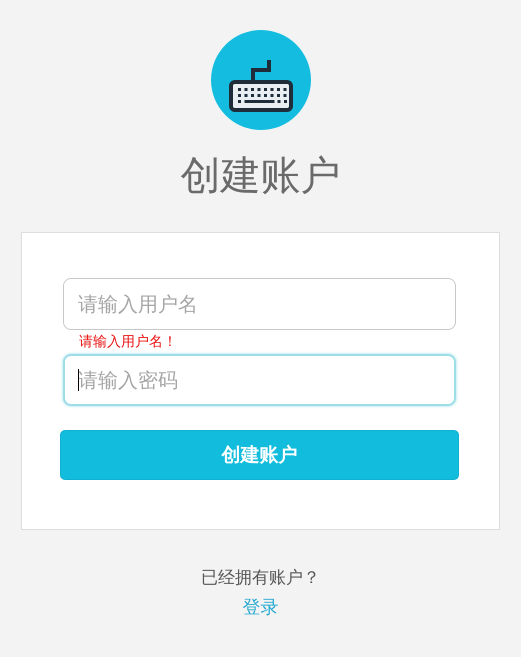 The width and height of the screenshot is (521, 657). I want to click on create-account-button: 创建账户, so click(259, 455).